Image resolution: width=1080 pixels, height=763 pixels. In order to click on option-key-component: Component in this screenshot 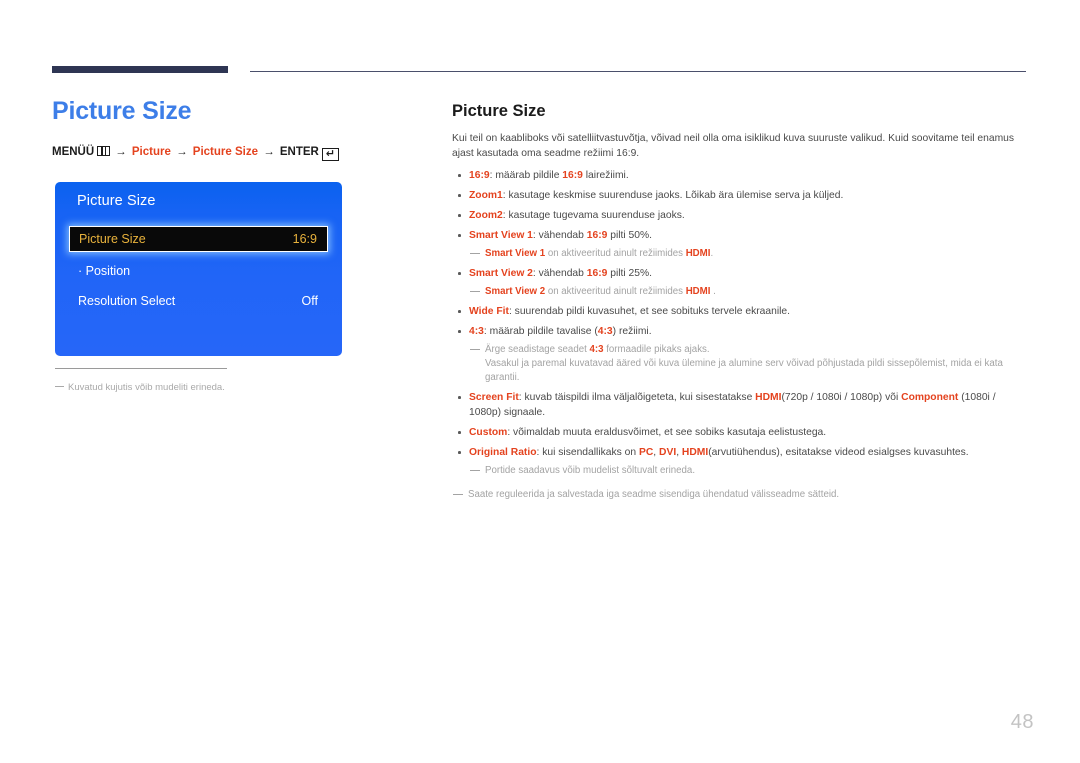, I will do `click(930, 397)`.